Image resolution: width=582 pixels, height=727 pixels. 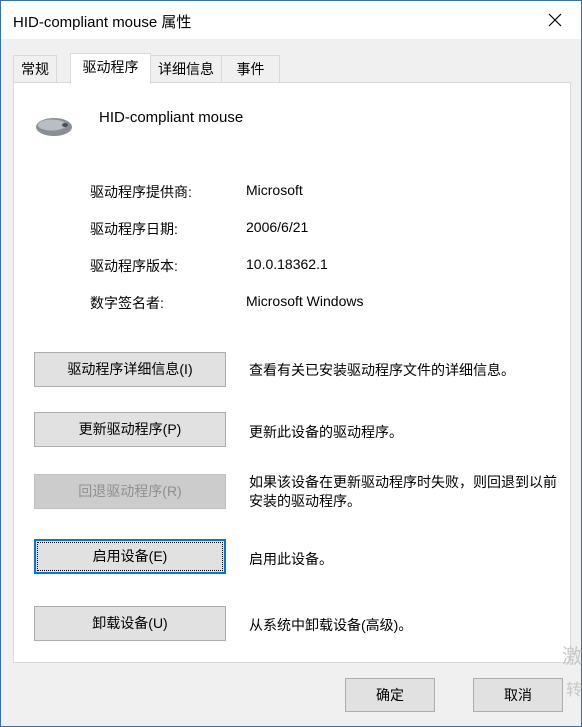 What do you see at coordinates (305, 301) in the screenshot?
I see `signer-value: Microsoft Windows` at bounding box center [305, 301].